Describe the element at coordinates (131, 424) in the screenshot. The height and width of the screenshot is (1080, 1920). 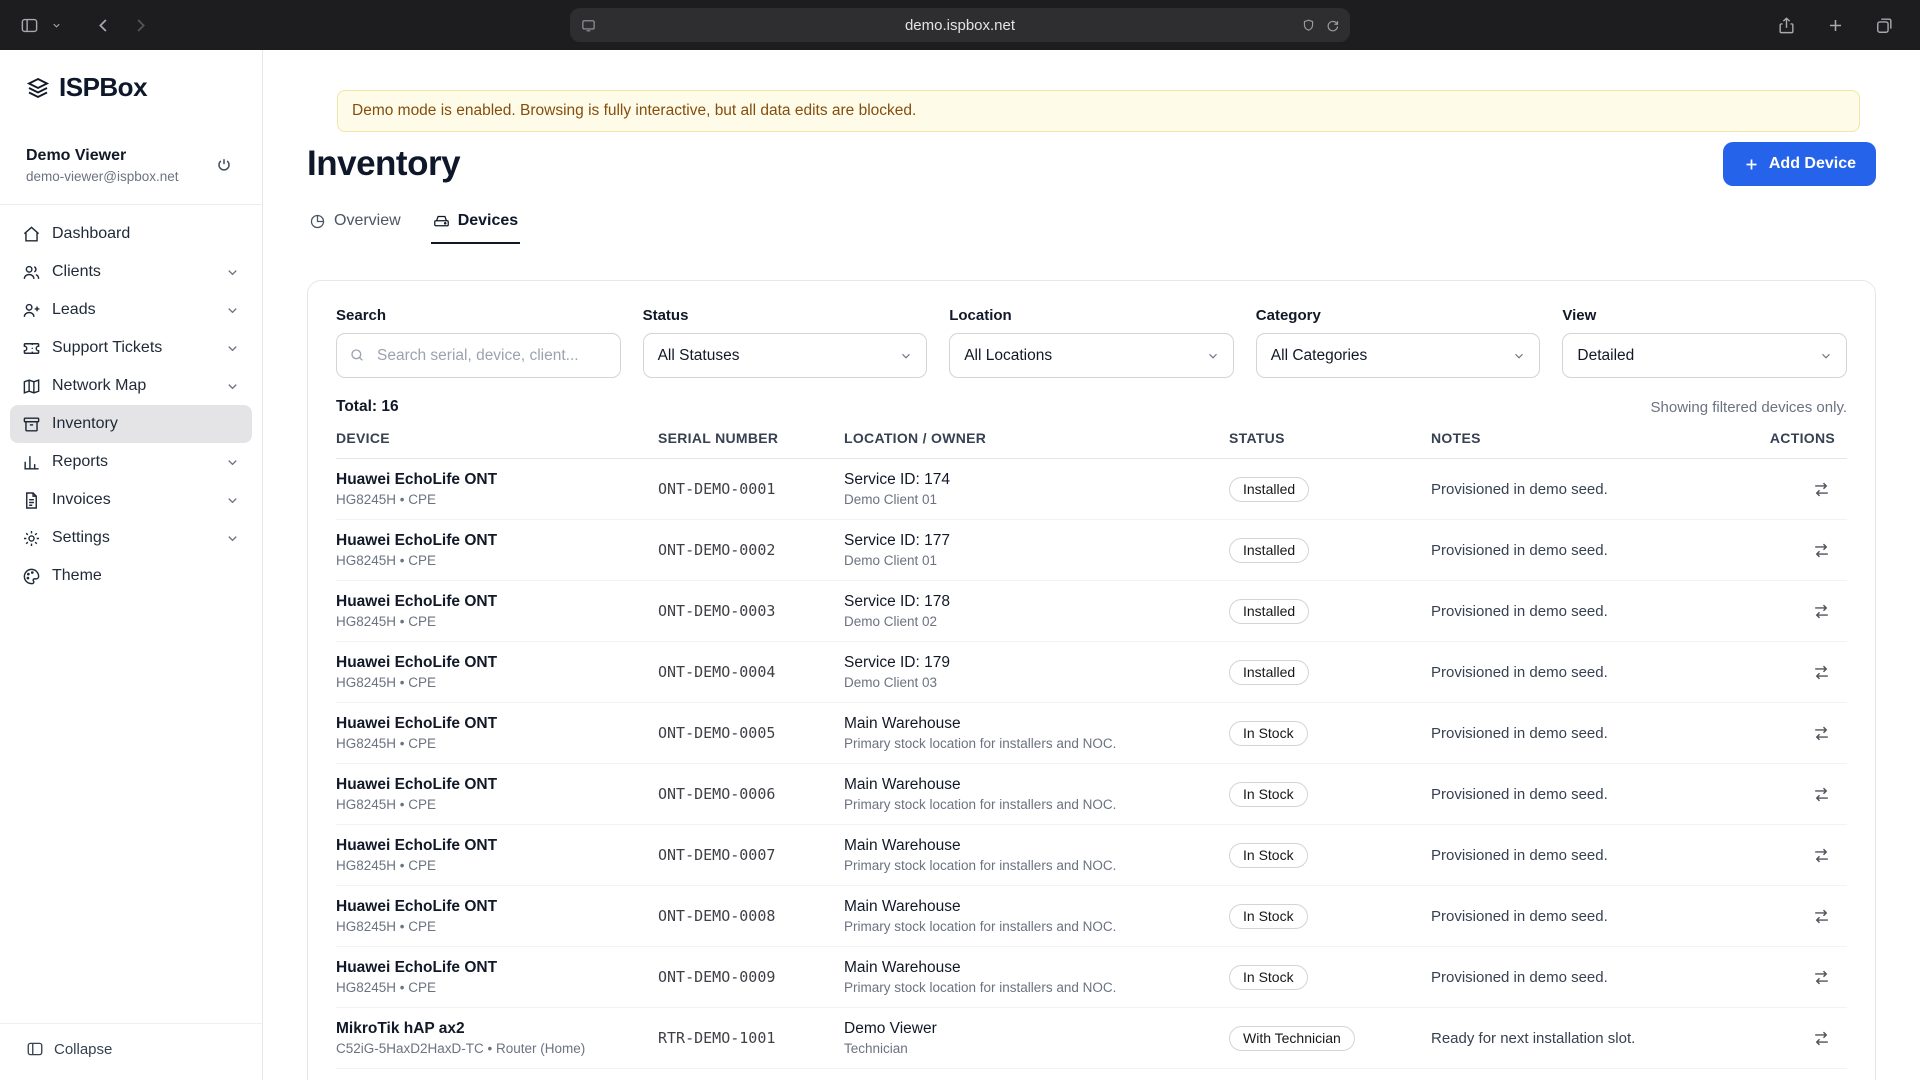
I see `sidebar-item-inventory: Inventory` at that location.